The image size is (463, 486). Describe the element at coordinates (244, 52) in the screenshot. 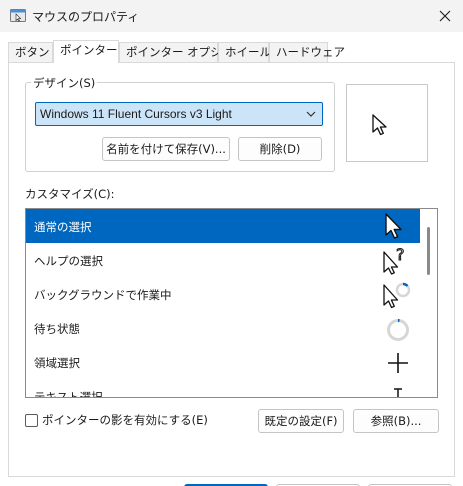

I see `tab-wheel: ホイール` at that location.